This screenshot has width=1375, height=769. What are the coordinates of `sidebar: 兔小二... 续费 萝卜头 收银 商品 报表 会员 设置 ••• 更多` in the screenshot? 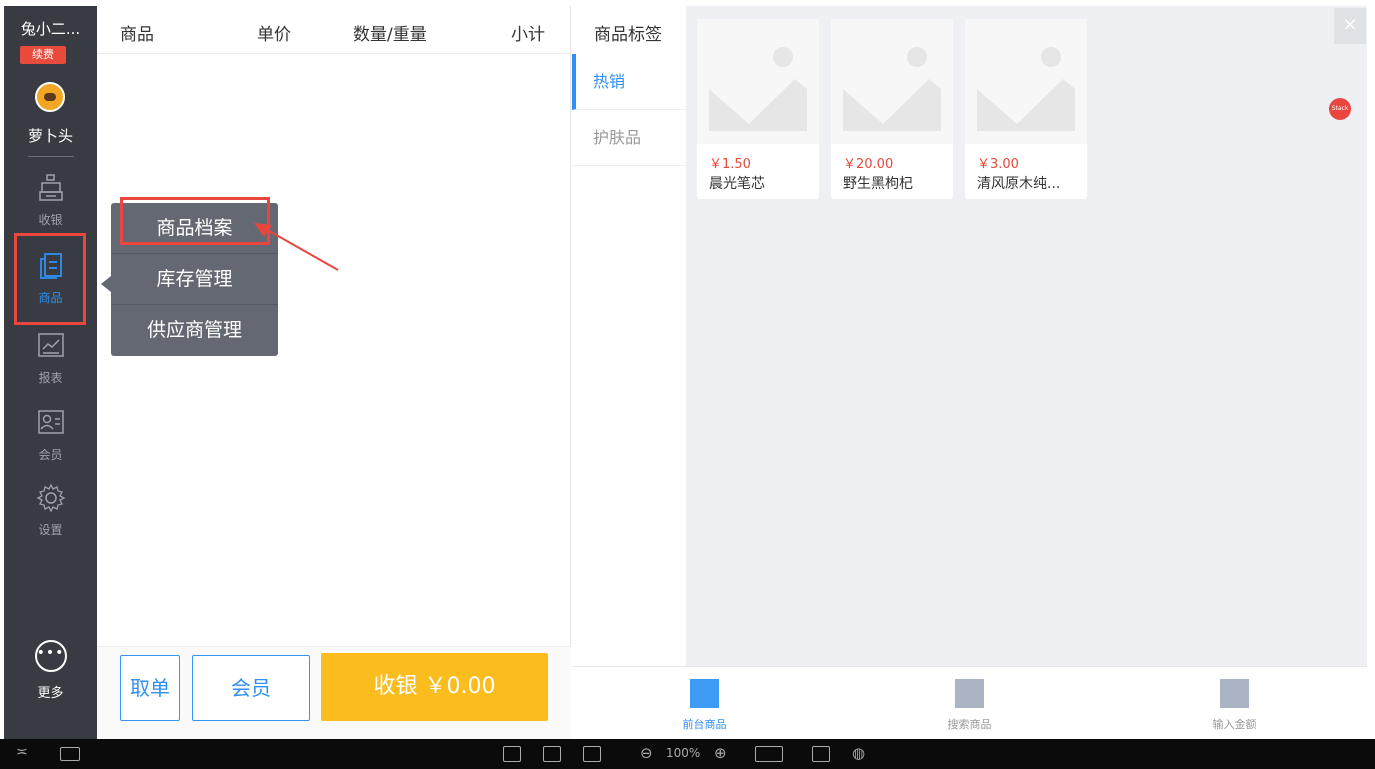 It's located at (50, 372).